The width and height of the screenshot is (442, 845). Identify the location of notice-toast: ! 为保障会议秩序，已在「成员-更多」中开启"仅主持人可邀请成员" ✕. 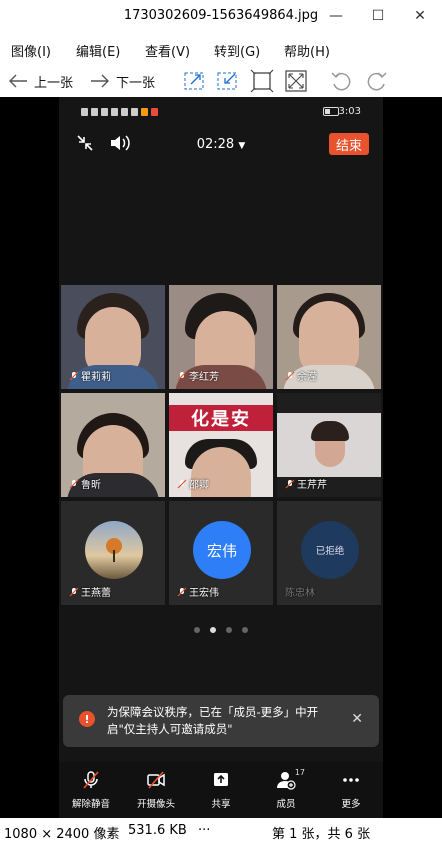
(221, 721).